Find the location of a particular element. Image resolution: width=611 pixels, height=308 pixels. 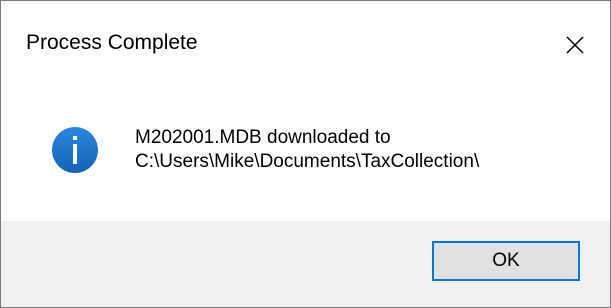

dialog-title: Process Complete is located at coordinates (112, 42).